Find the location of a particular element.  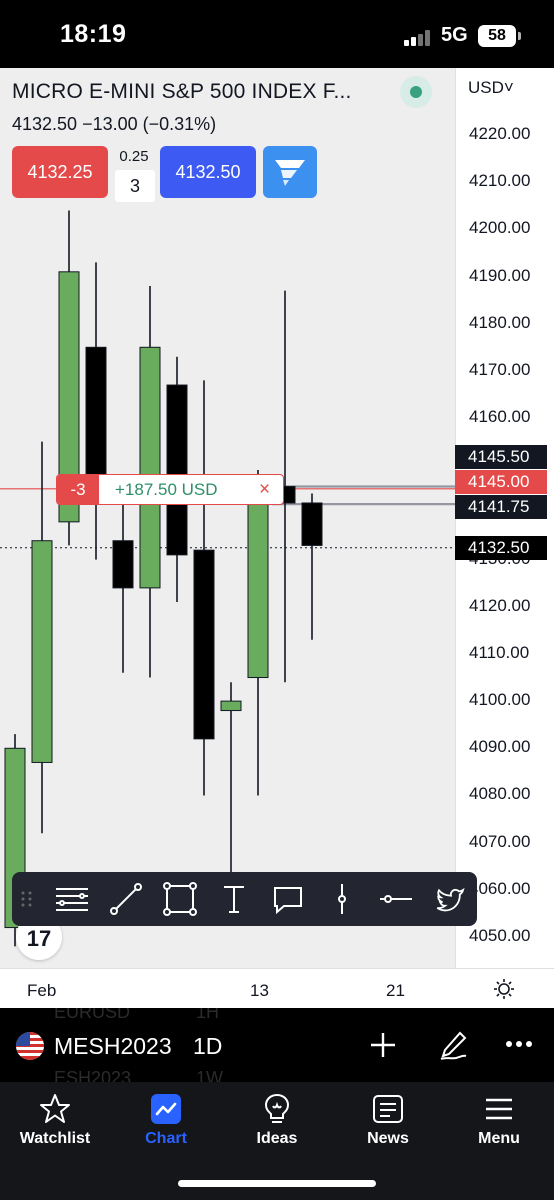

symbol-selector: MESH2023 is located at coordinates (112, 1046).